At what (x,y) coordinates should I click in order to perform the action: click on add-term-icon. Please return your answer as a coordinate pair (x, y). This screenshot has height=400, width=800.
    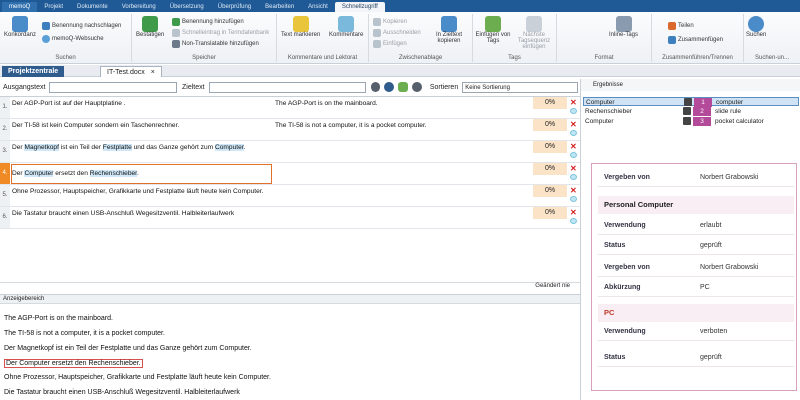
    Looking at the image, I should click on (176, 22).